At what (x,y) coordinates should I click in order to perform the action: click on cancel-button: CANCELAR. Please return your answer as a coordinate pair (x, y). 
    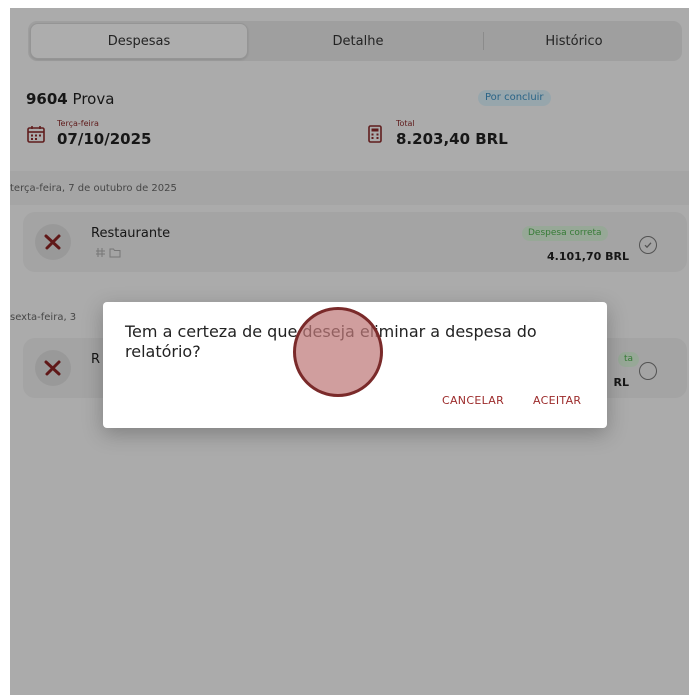
    Looking at the image, I should click on (473, 400).